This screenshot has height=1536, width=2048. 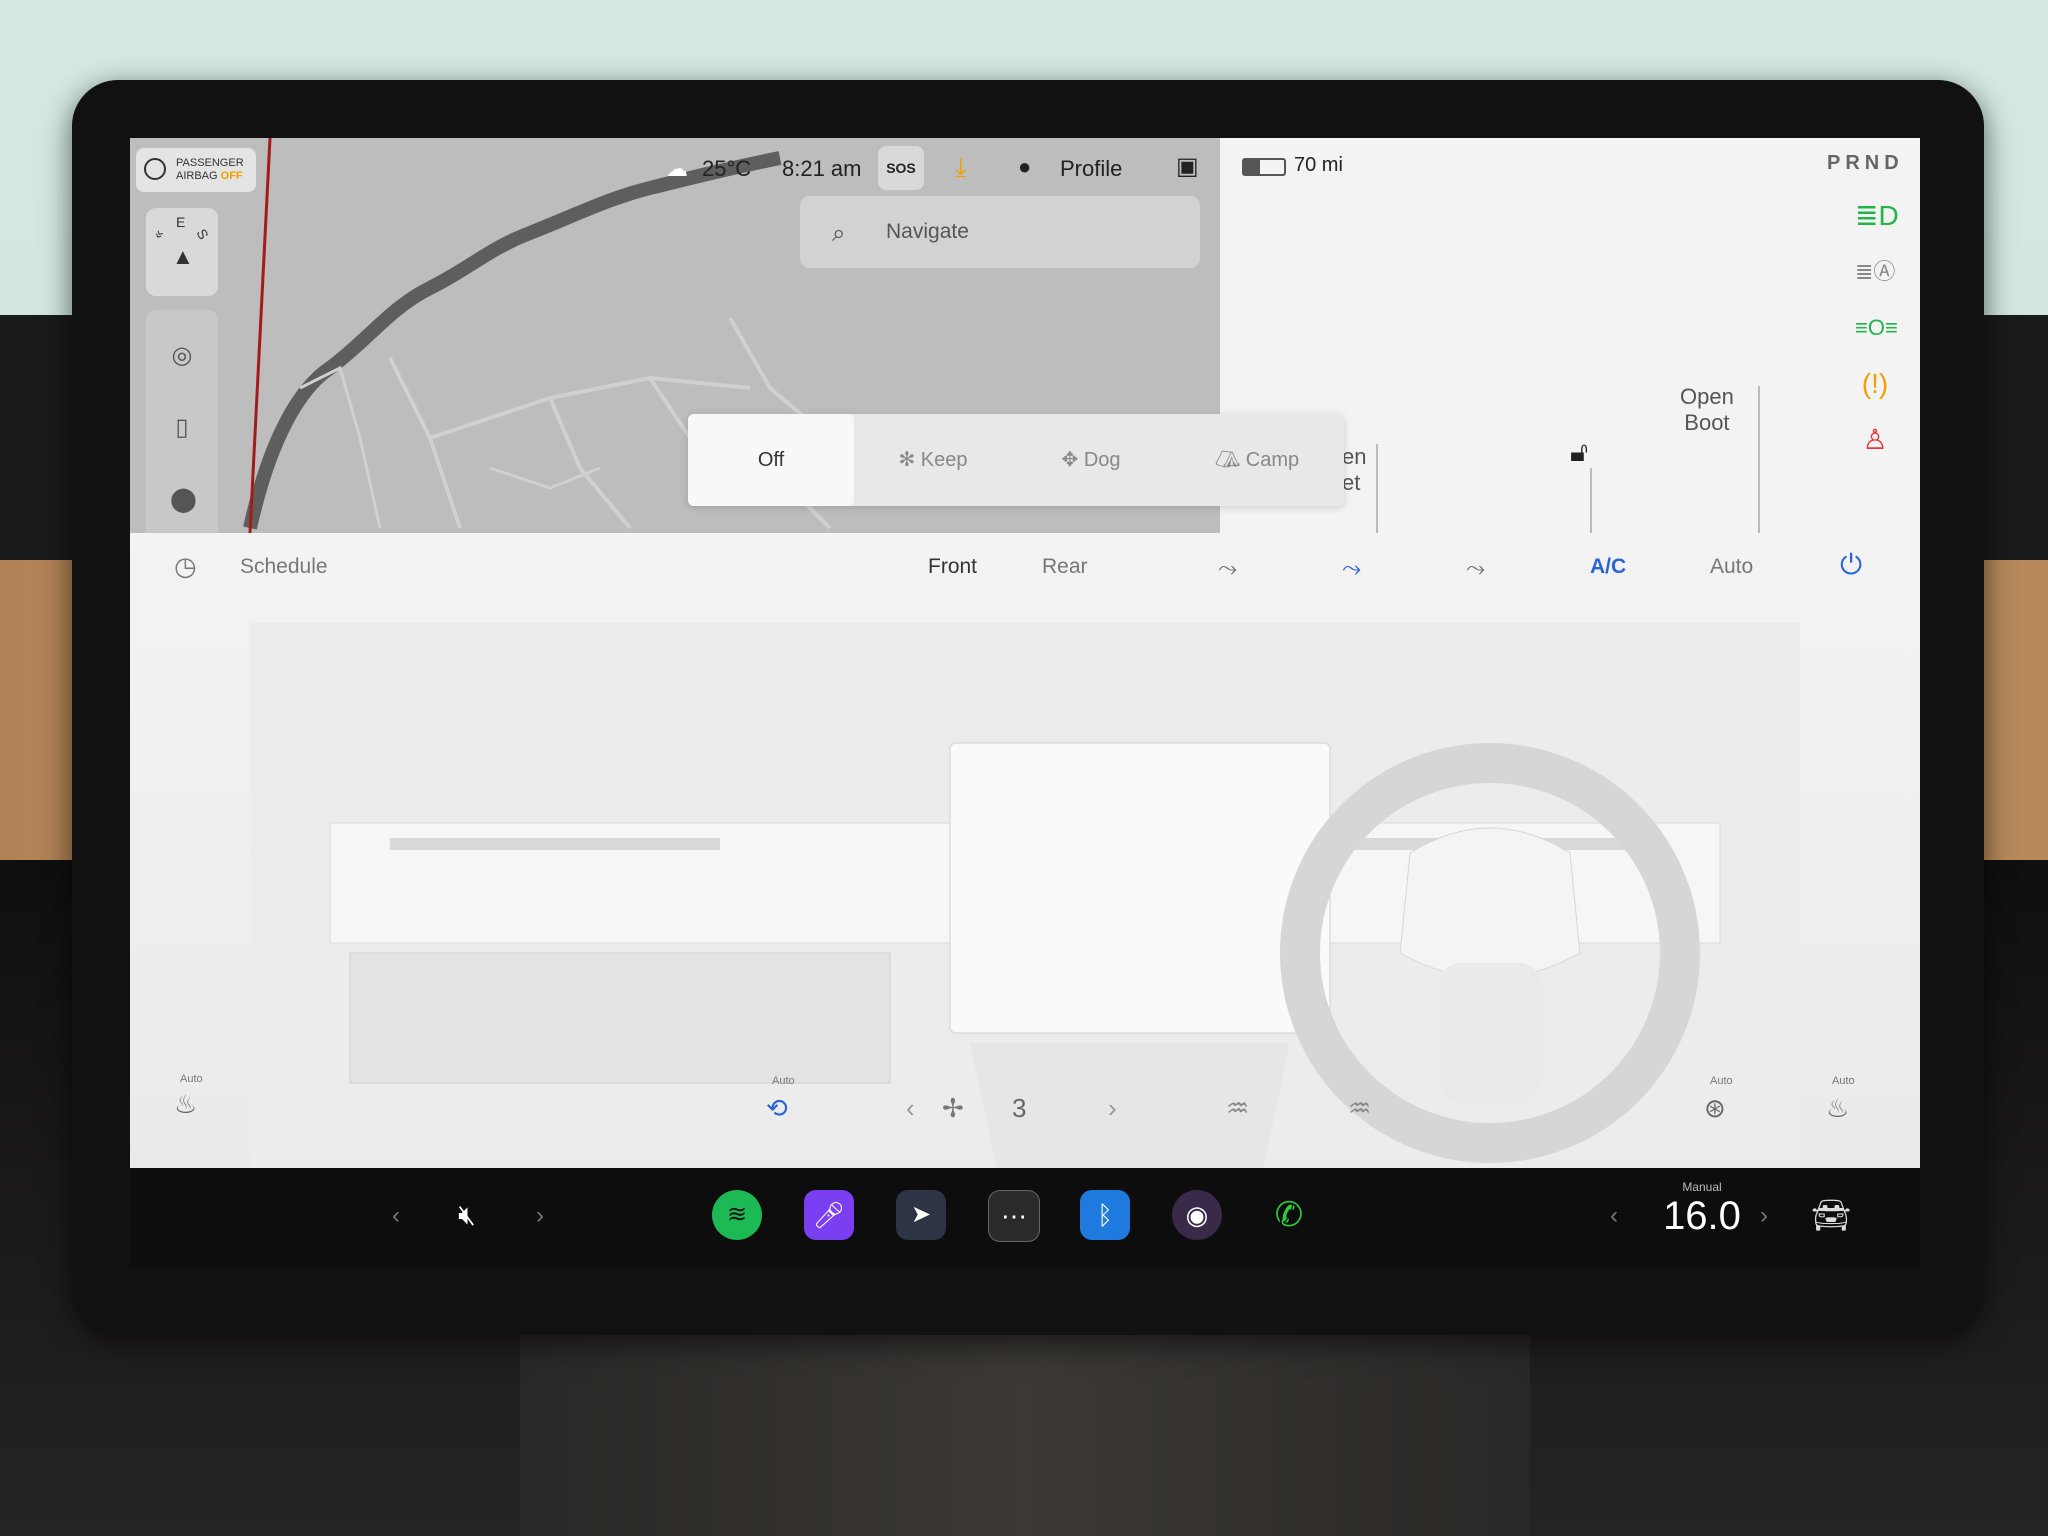 What do you see at coordinates (1072, 460) in the screenshot?
I see `paw-icon: ✥` at bounding box center [1072, 460].